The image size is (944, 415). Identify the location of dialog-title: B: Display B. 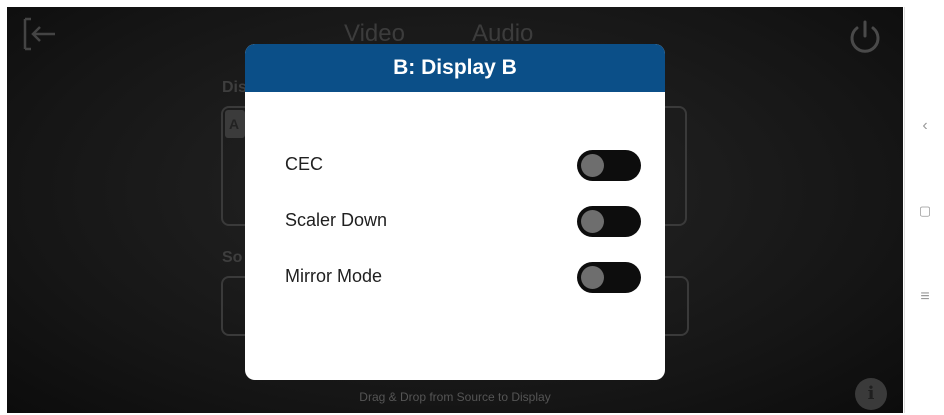
(455, 68).